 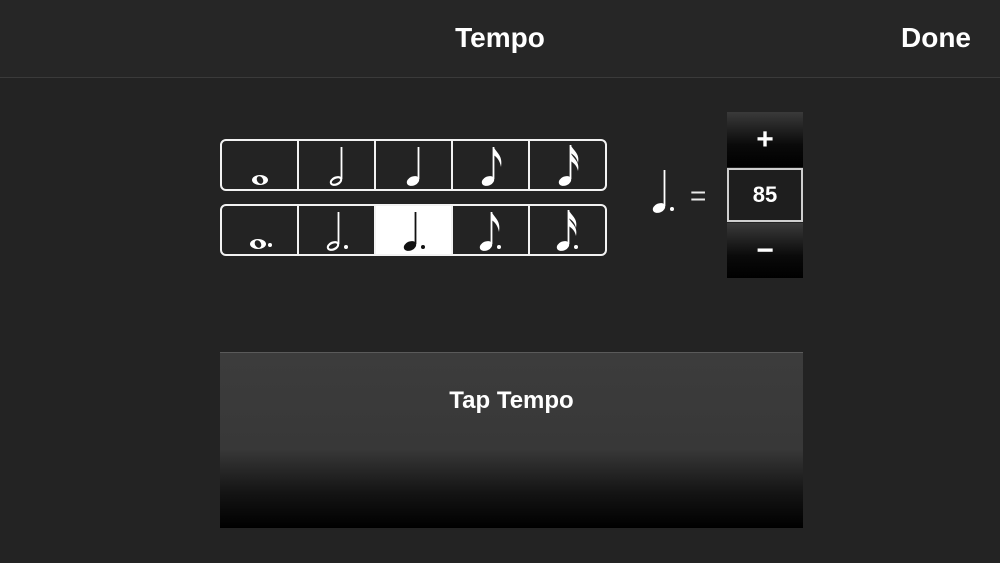 I want to click on note-option-half, so click(x=337, y=165).